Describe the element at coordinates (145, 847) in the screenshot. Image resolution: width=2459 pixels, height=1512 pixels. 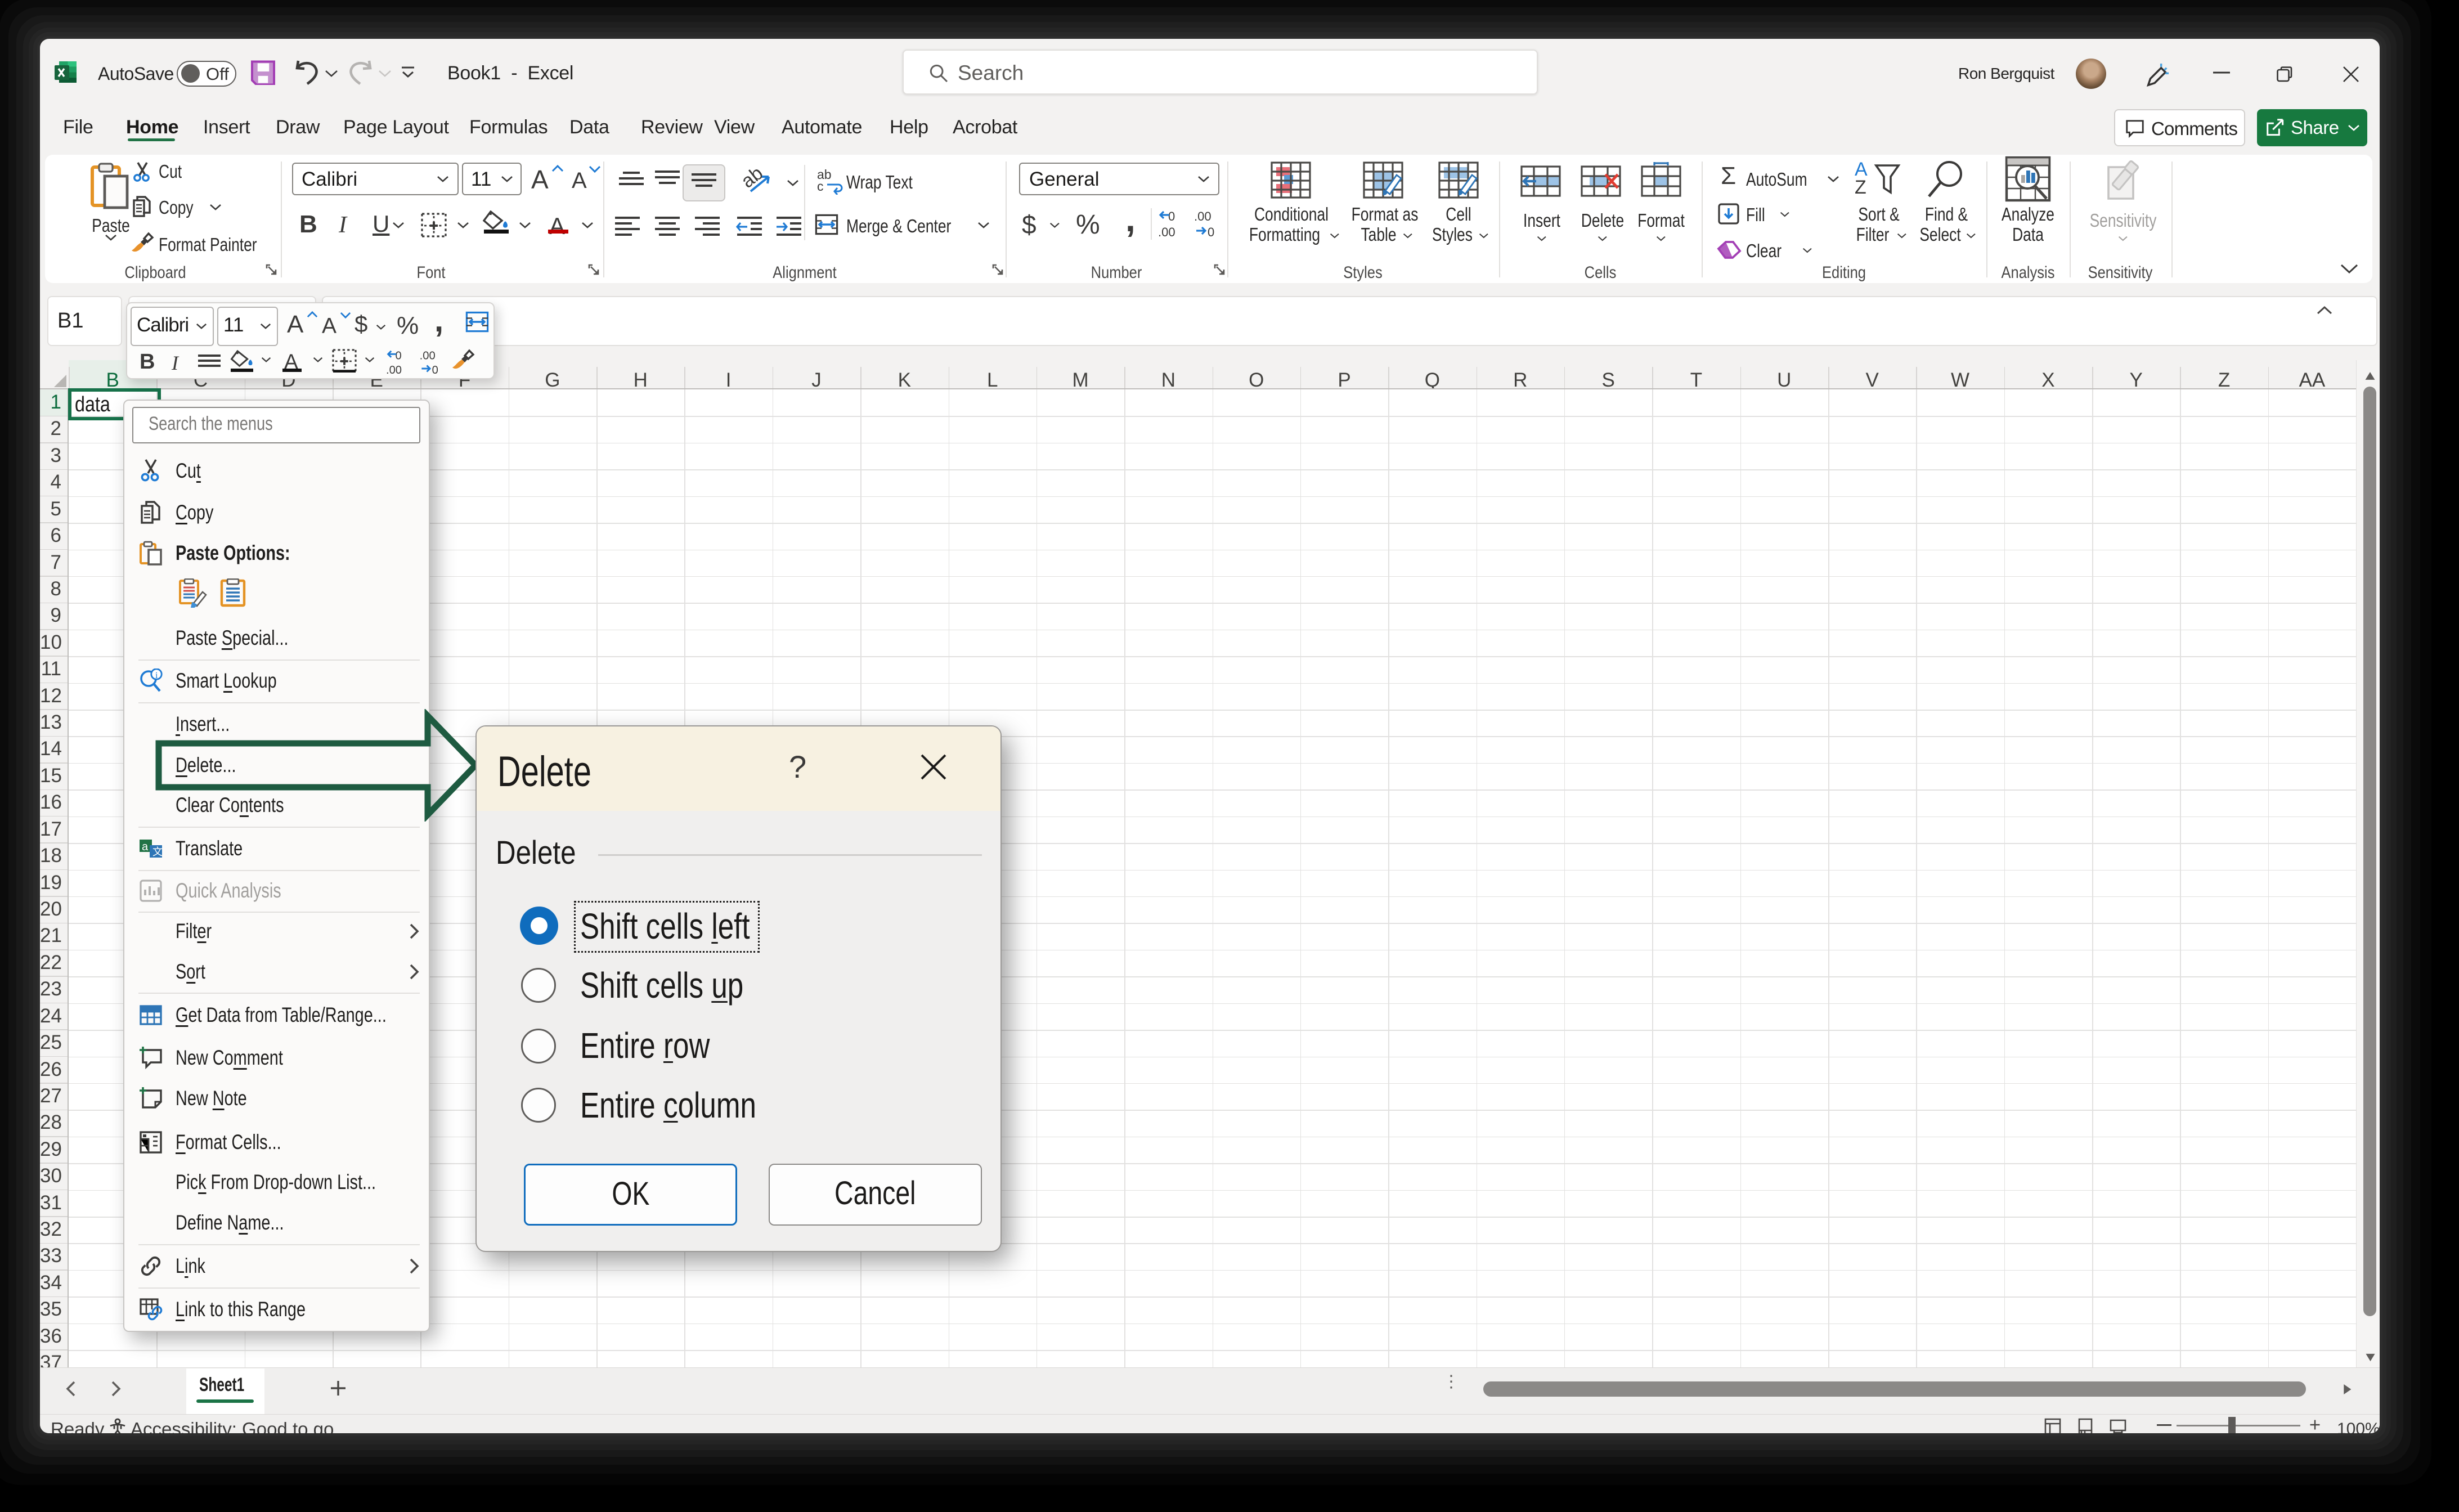
I see `svg-text: a` at that location.